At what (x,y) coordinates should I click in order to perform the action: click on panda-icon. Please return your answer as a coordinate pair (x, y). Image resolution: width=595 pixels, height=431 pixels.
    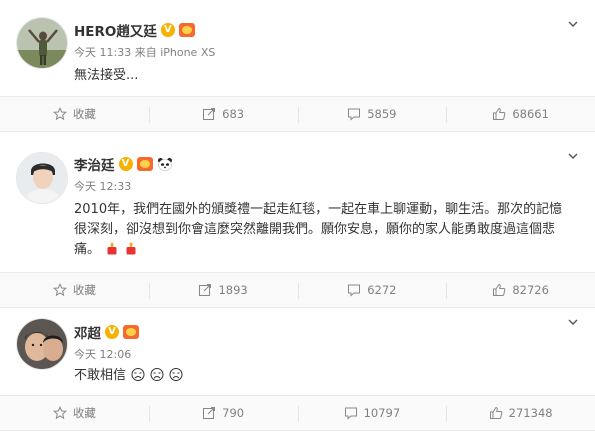
    Looking at the image, I should click on (164, 164).